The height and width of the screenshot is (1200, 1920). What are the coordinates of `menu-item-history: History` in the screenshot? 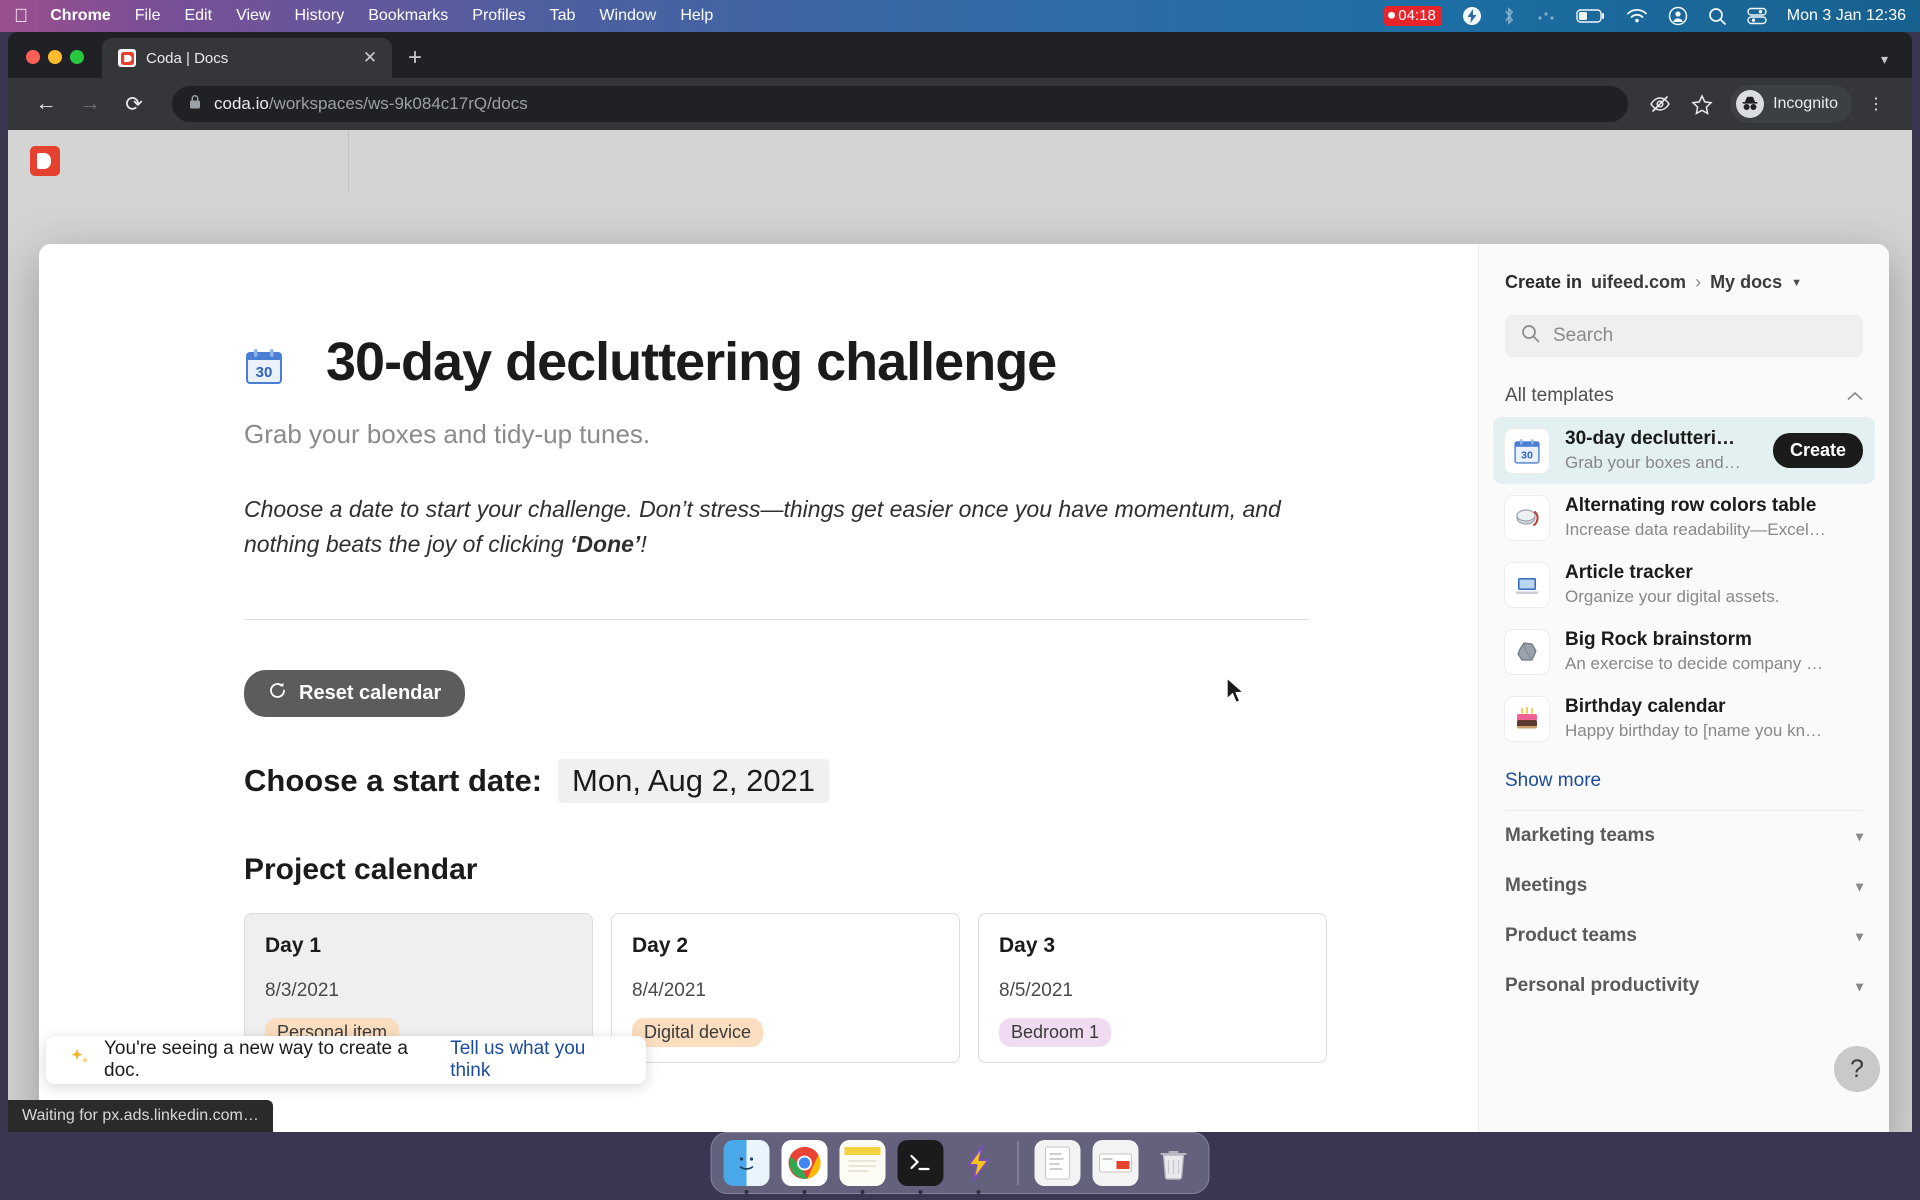 It's located at (319, 16).